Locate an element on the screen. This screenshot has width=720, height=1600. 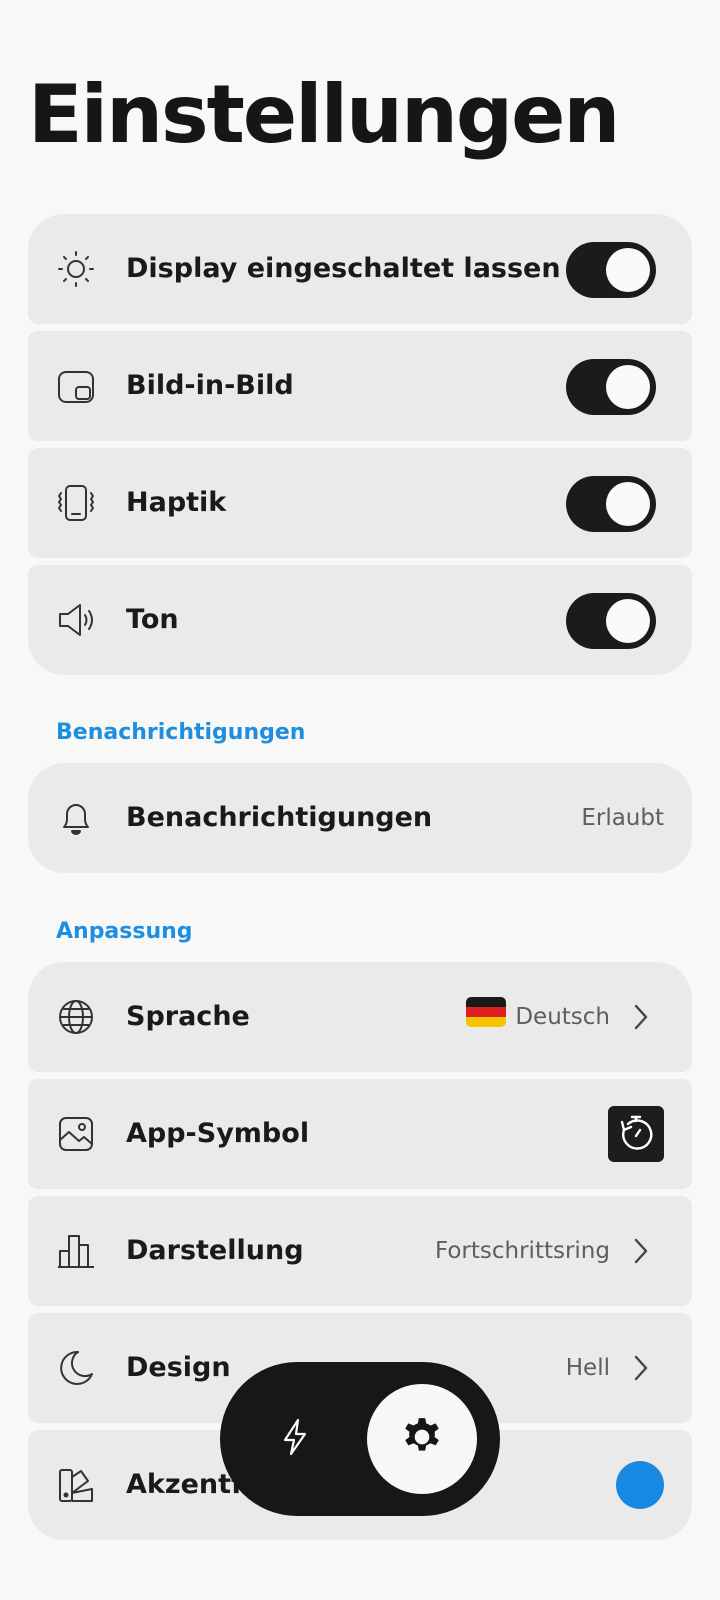
header: Einstellungen is located at coordinates (360, 95).